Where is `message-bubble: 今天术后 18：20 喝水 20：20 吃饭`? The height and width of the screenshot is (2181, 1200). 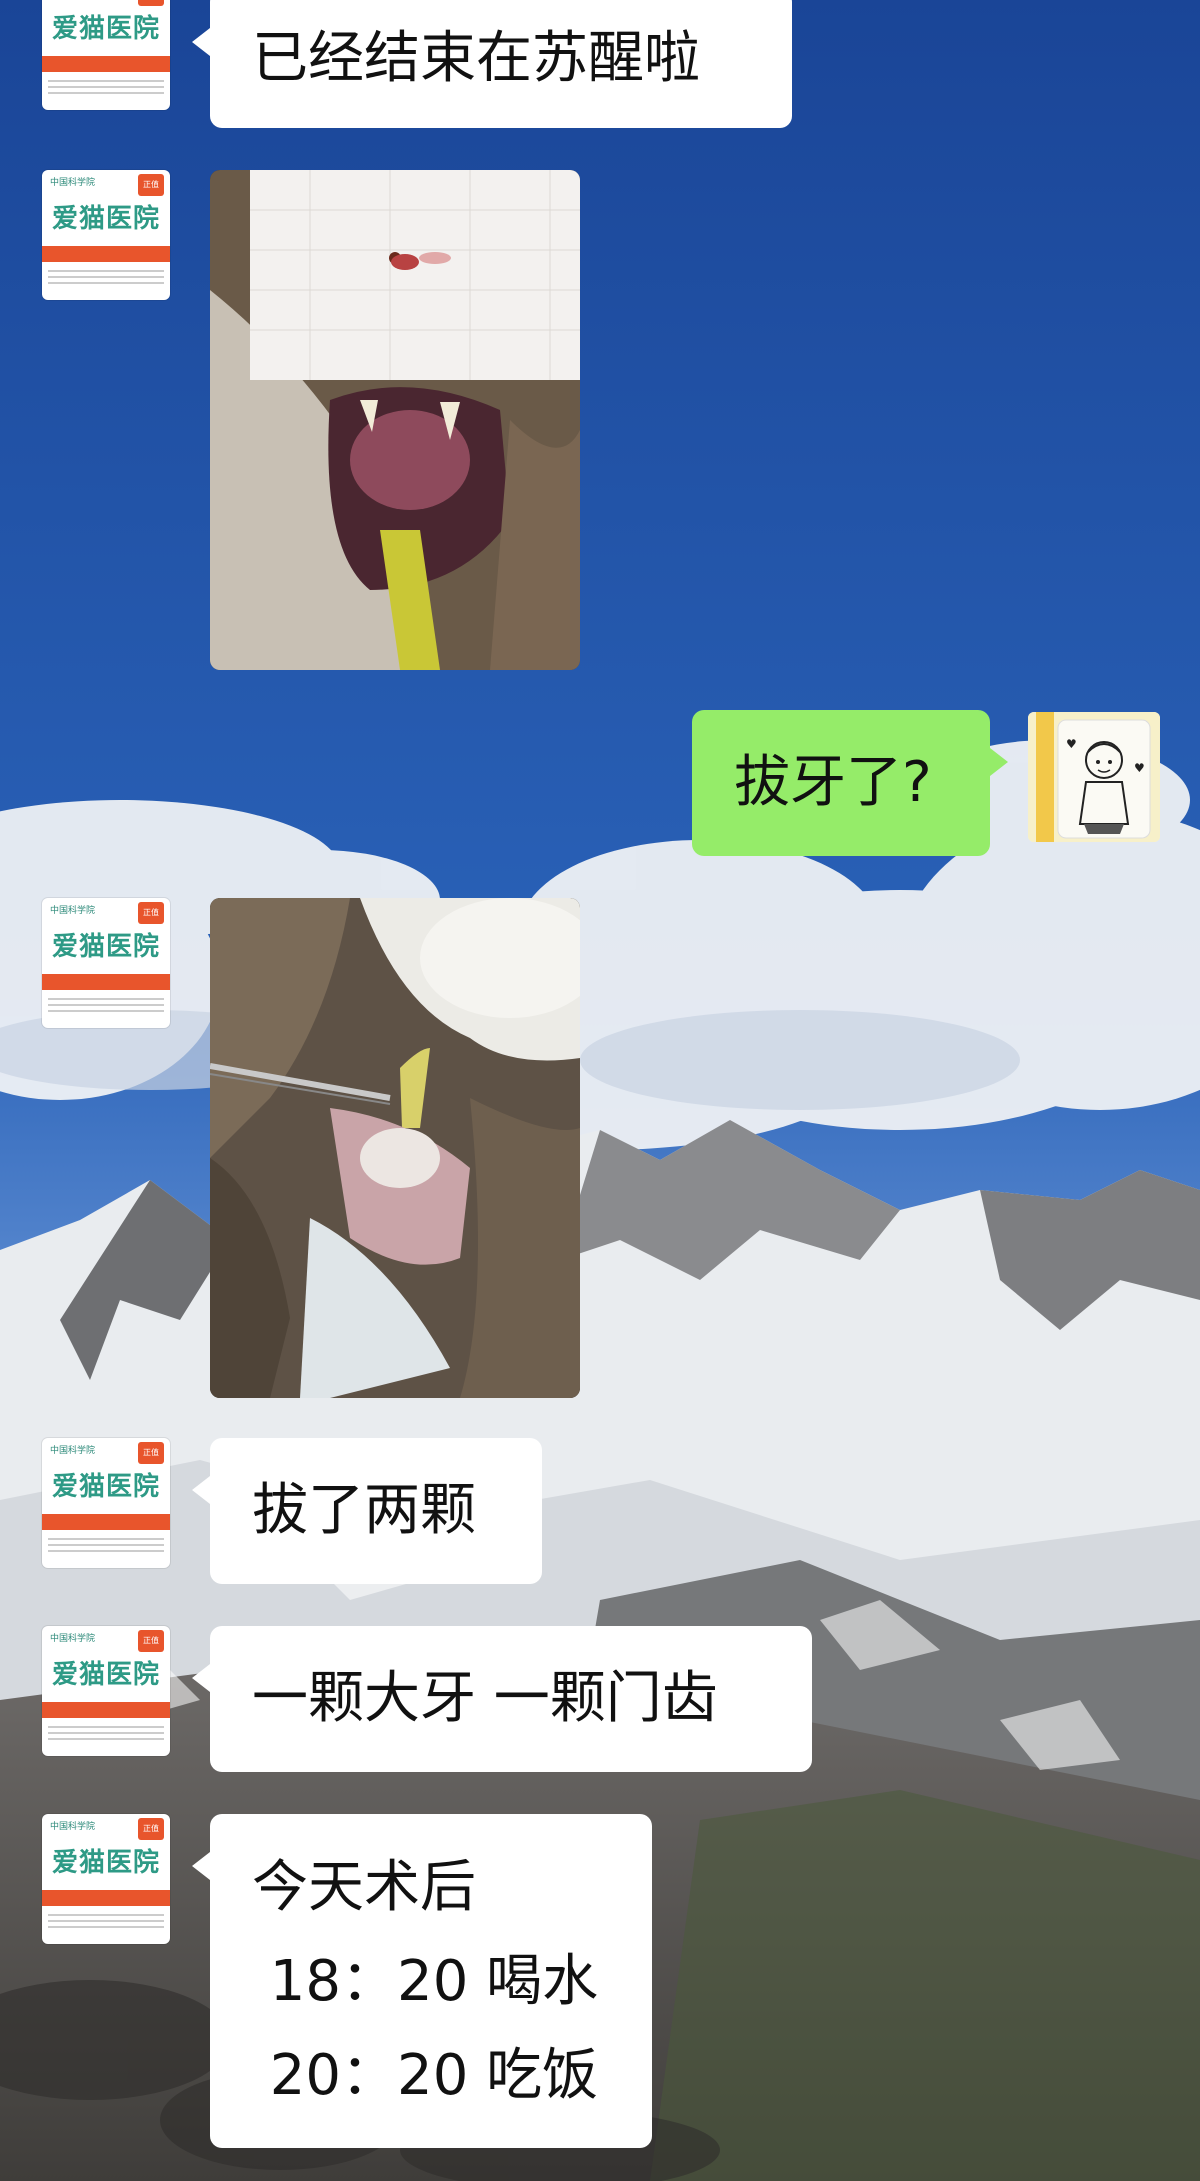 message-bubble: 今天术后 18：20 喝水 20：20 吃饭 is located at coordinates (422, 1981).